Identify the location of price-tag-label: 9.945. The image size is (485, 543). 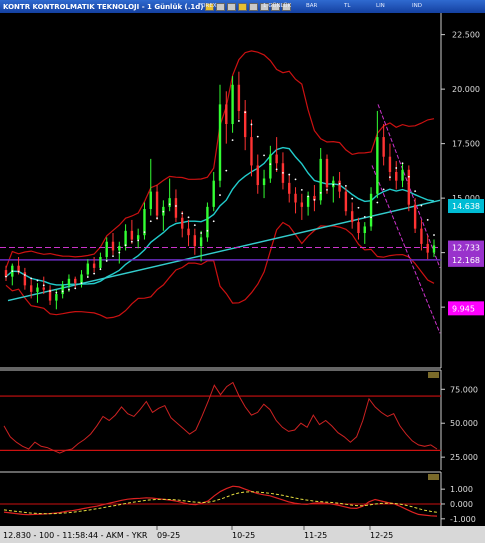
(463, 308).